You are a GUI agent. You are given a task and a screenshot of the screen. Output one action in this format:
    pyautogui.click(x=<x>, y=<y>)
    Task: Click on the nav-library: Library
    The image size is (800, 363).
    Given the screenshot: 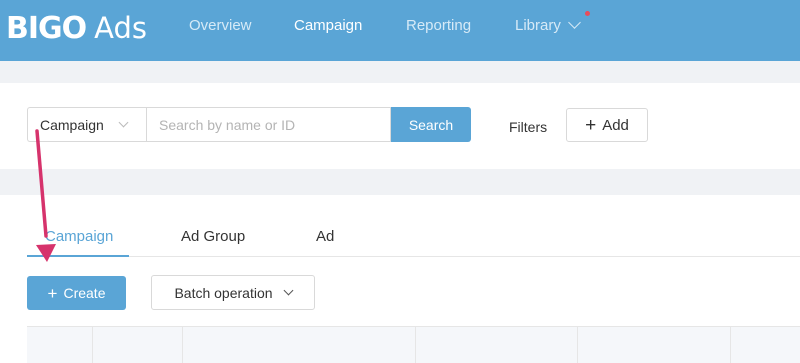 What is the action you would take?
    pyautogui.click(x=548, y=25)
    